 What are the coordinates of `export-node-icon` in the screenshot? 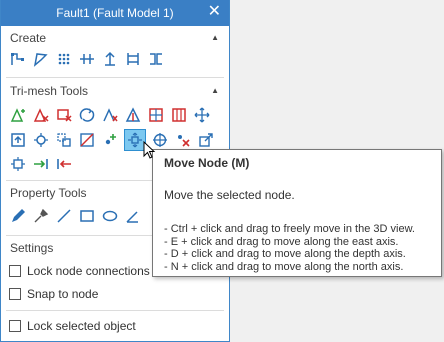 It's located at (206, 140).